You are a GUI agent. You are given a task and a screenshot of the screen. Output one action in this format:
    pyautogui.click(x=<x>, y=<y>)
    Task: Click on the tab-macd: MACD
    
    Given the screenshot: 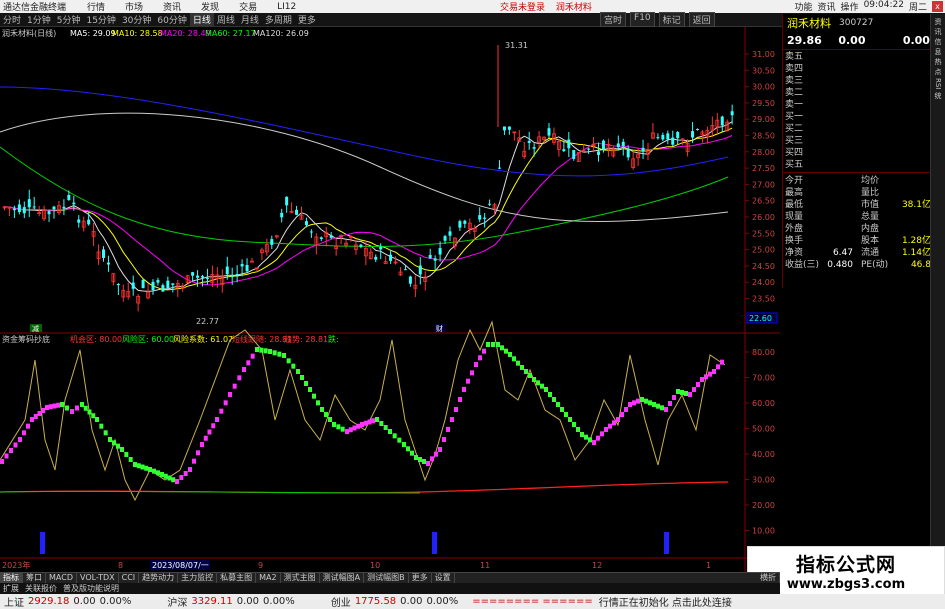 What is the action you would take?
    pyautogui.click(x=61, y=578)
    